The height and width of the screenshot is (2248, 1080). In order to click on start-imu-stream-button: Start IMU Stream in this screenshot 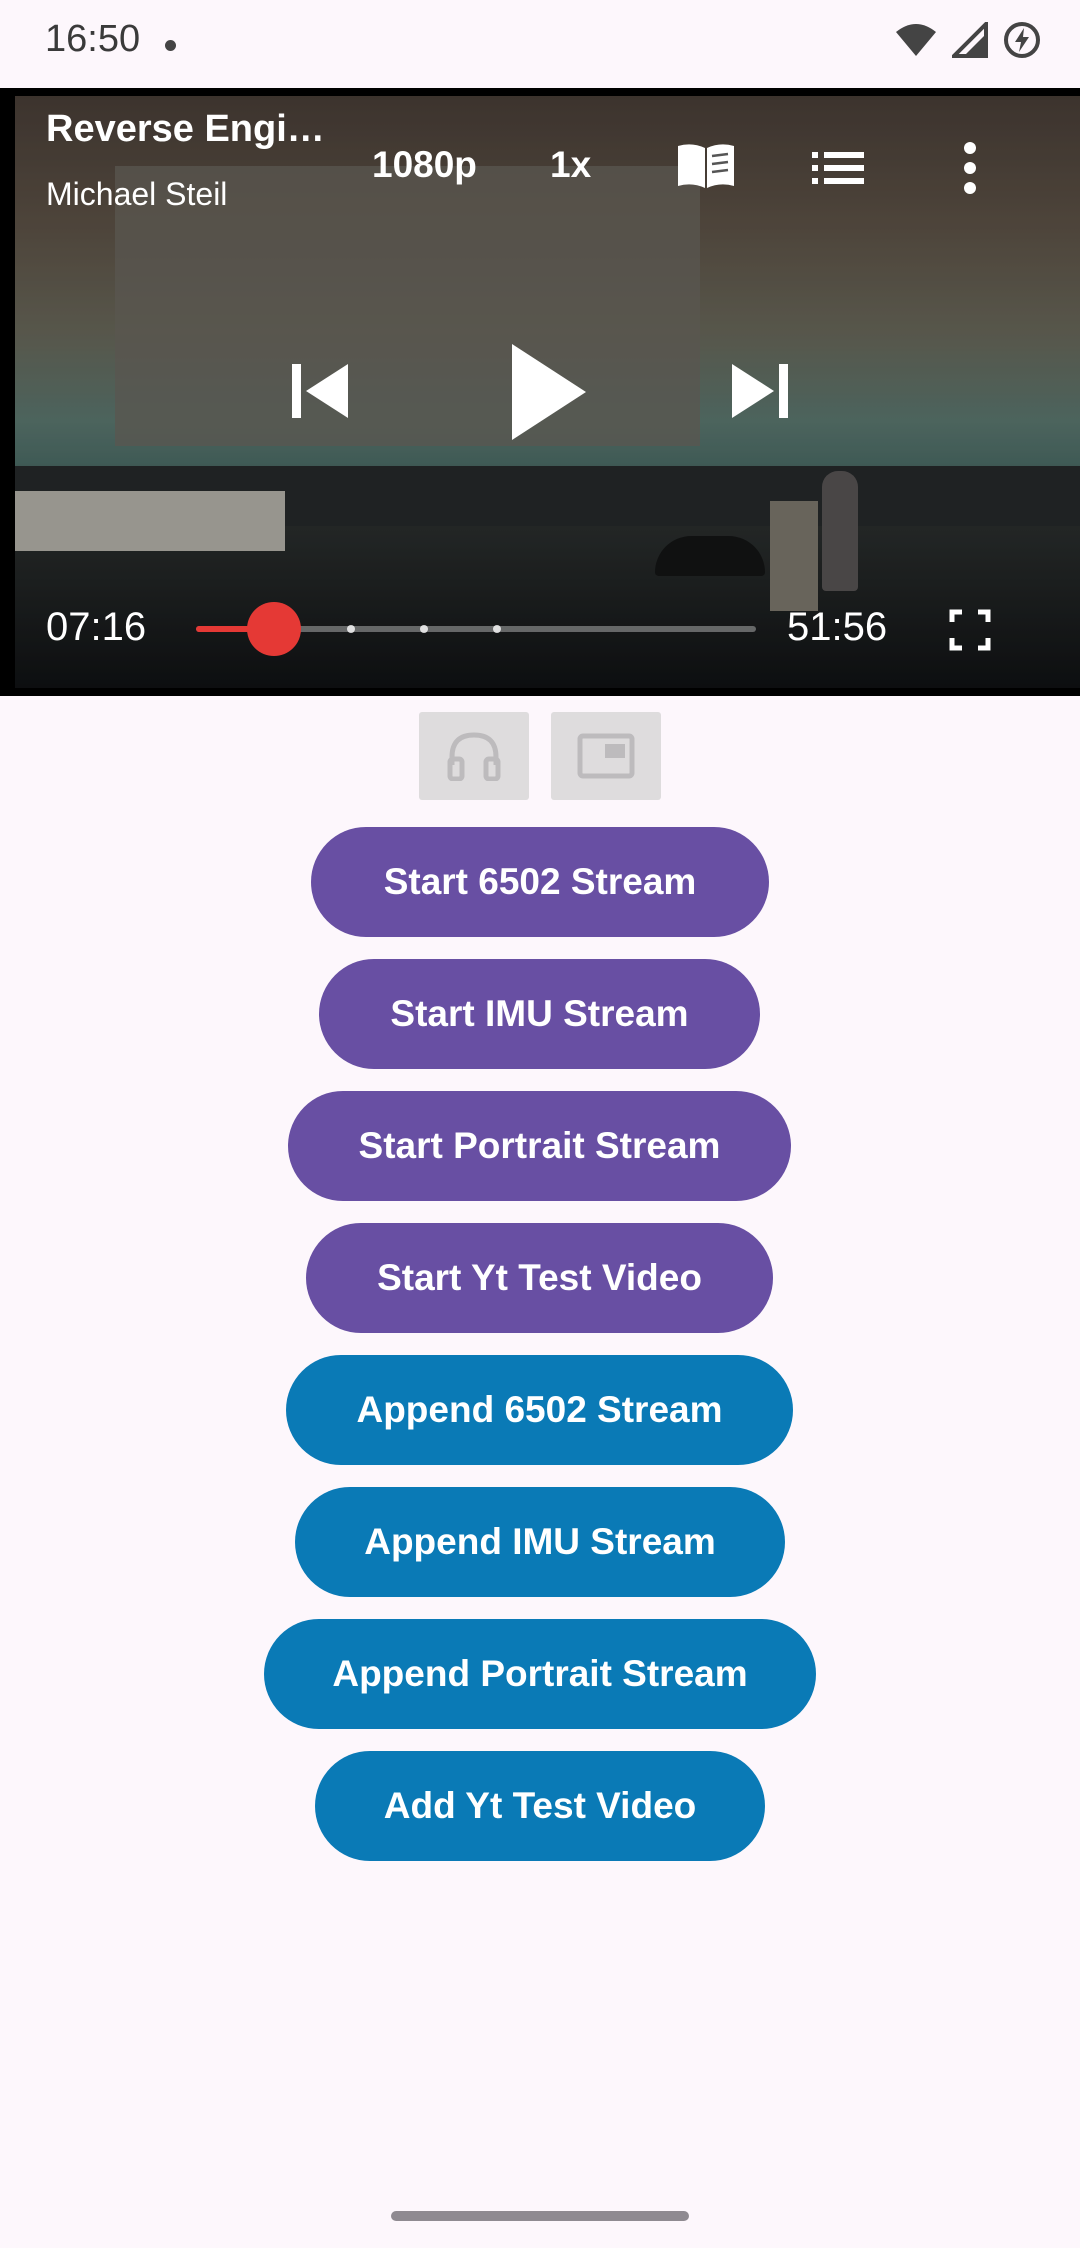, I will do `click(539, 1014)`.